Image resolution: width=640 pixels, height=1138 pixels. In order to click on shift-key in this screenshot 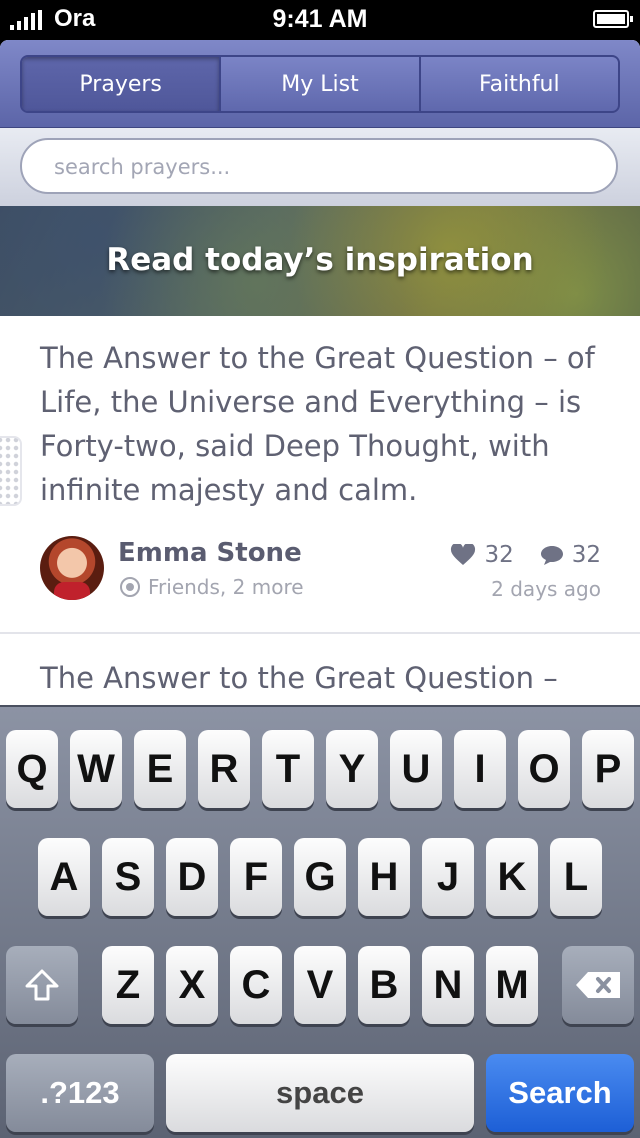, I will do `click(42, 985)`.